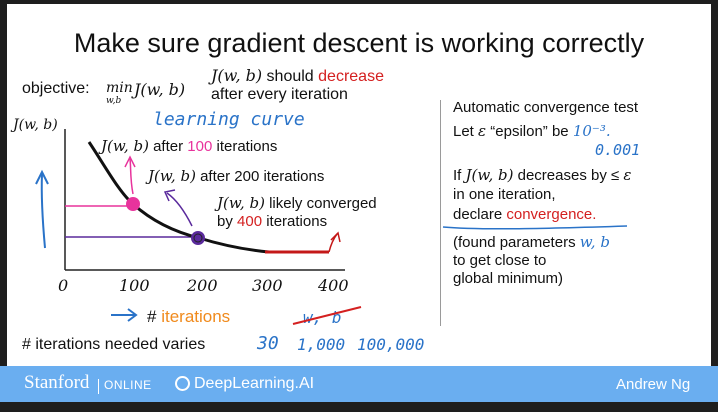  Describe the element at coordinates (128, 385) in the screenshot. I see `online-label: ONLINE` at that location.